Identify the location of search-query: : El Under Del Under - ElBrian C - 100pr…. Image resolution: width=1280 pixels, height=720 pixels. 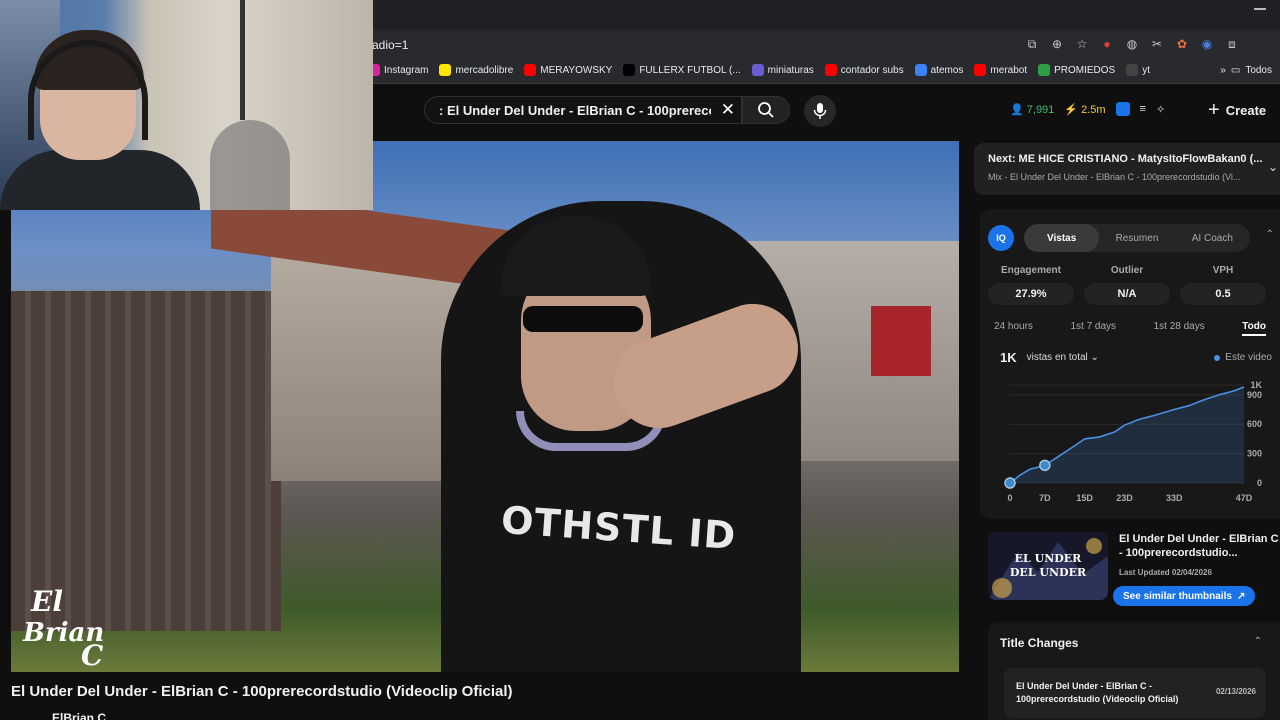
(575, 110).